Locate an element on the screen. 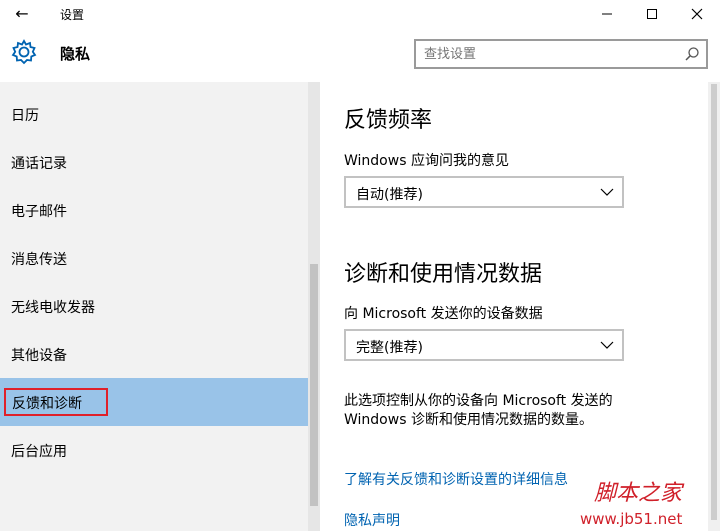  feedback-frequency-dropdown: 自动(推荐) is located at coordinates (484, 192).